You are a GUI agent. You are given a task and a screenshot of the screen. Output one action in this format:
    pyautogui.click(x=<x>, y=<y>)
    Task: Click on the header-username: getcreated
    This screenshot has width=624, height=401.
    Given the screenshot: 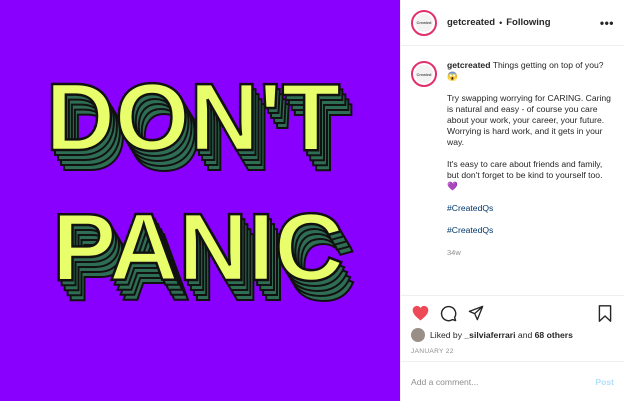 What is the action you would take?
    pyautogui.click(x=471, y=22)
    